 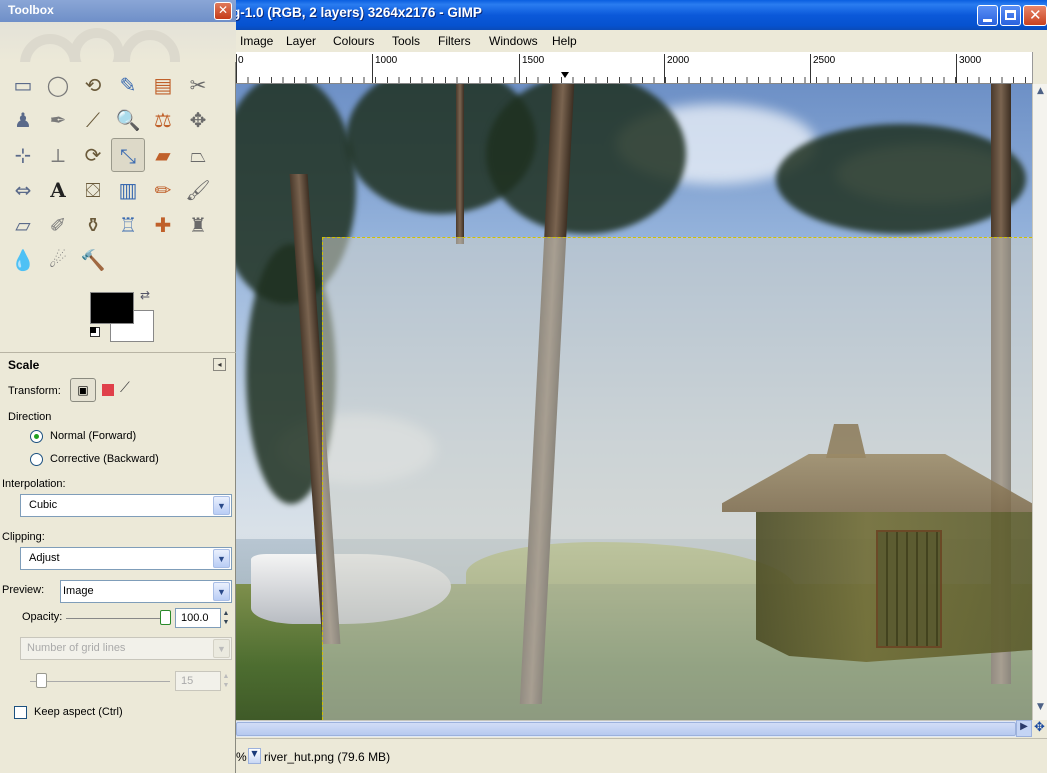 I want to click on opacity-slider-knob, so click(x=165, y=617).